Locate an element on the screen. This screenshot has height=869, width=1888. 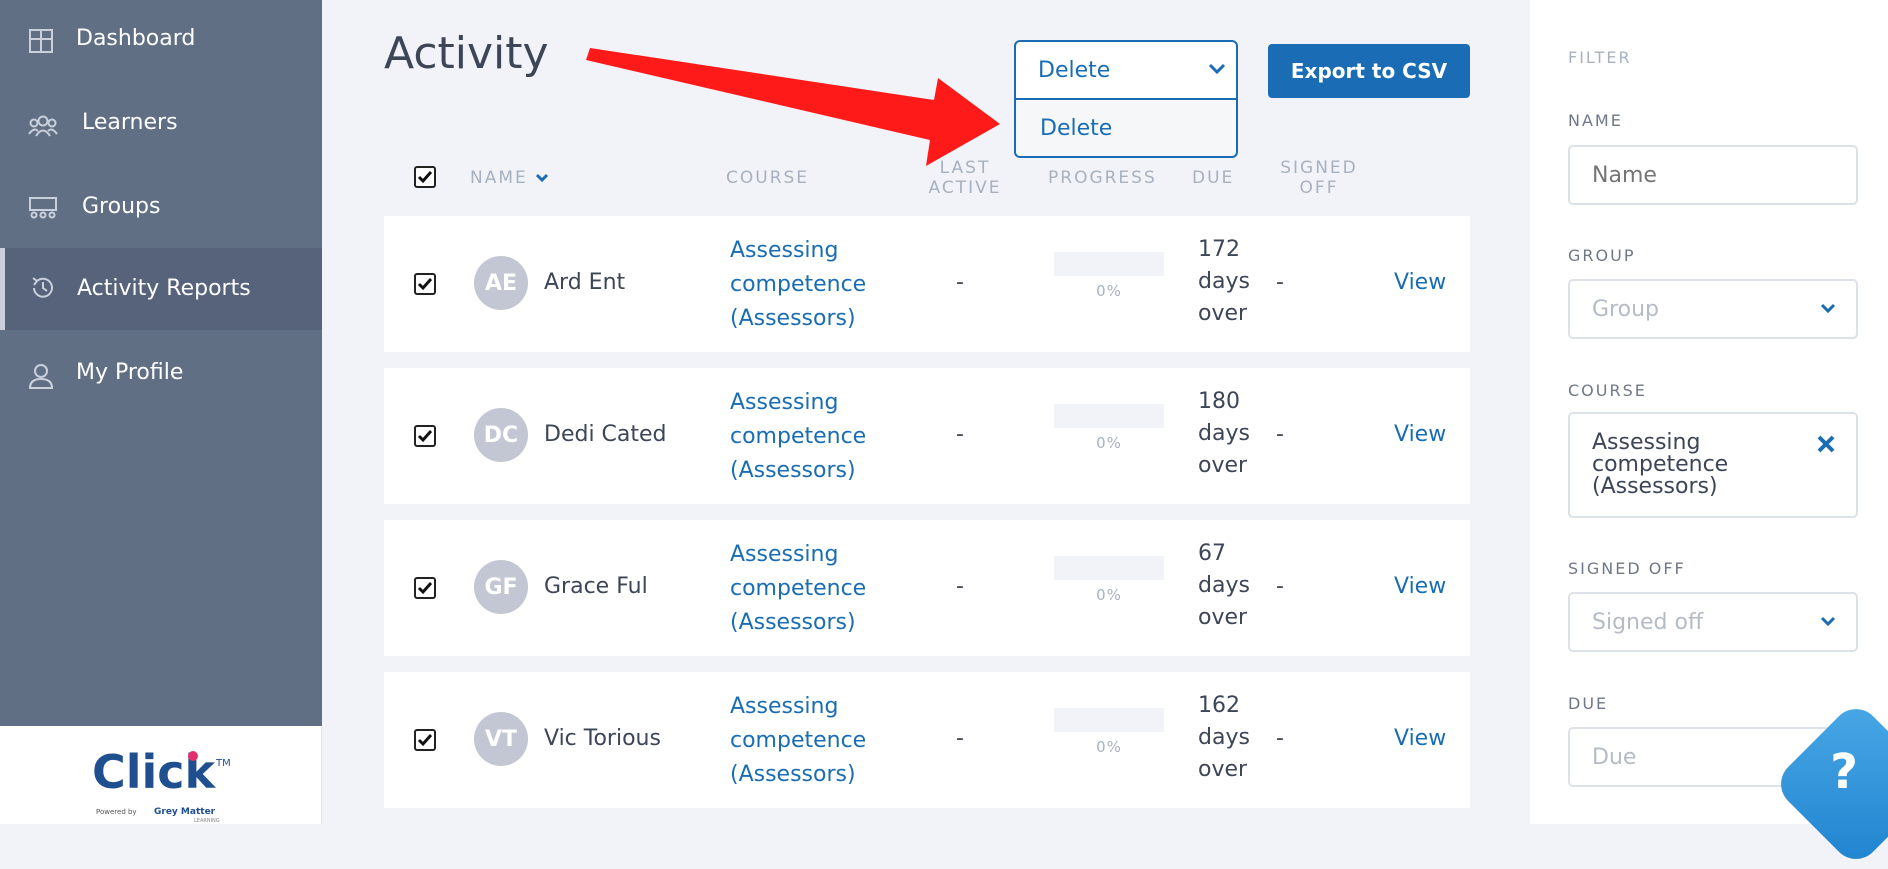
bulk-action-select: Delete is located at coordinates (1126, 70).